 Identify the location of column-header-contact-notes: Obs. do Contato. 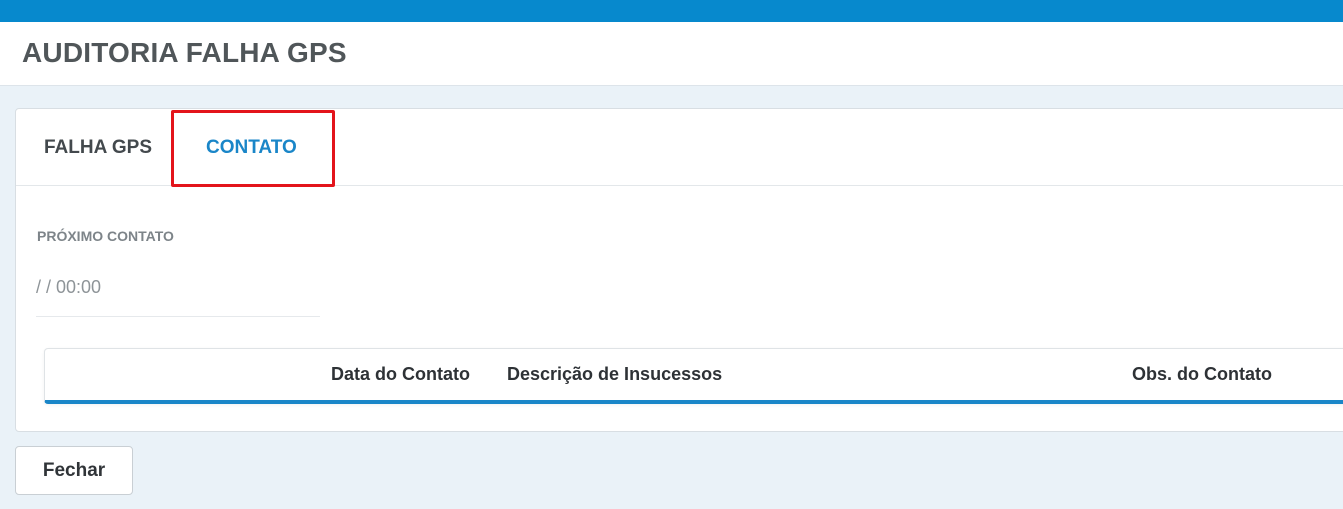
(1202, 374).